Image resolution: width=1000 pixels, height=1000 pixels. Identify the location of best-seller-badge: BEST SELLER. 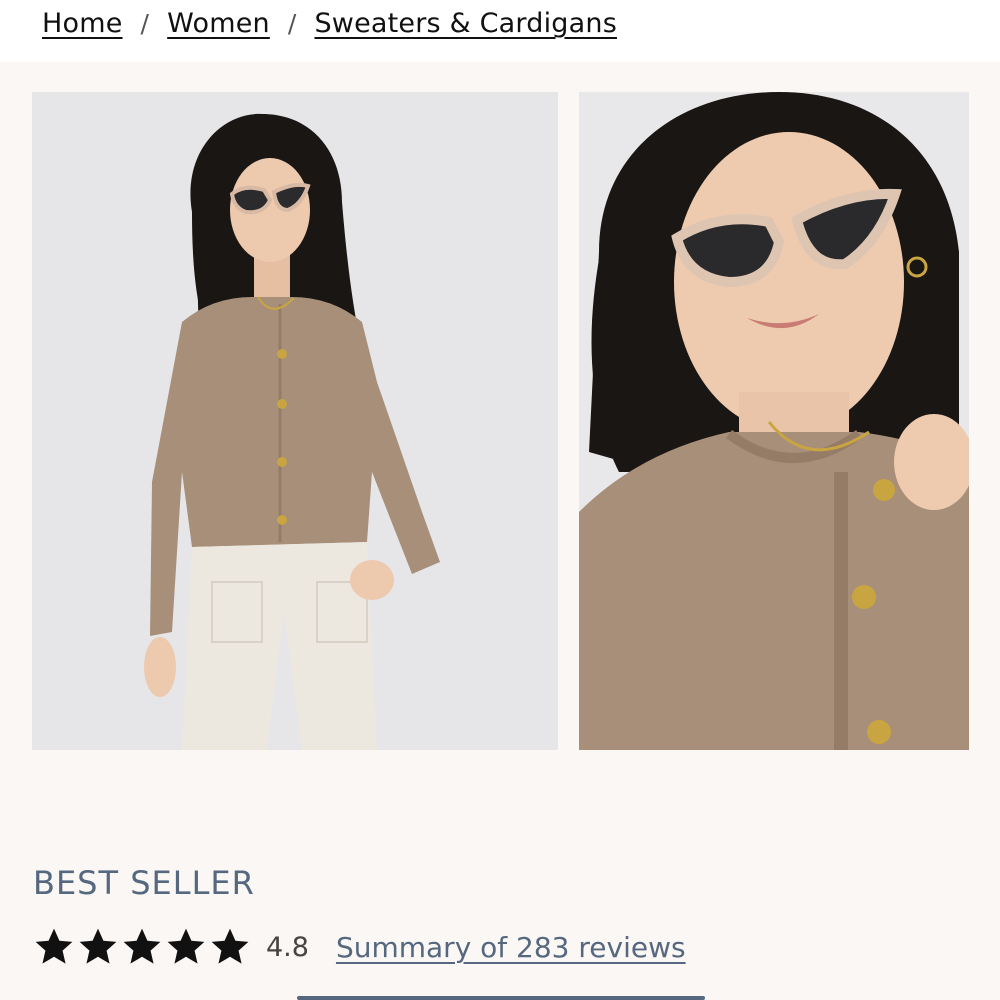
(144, 883).